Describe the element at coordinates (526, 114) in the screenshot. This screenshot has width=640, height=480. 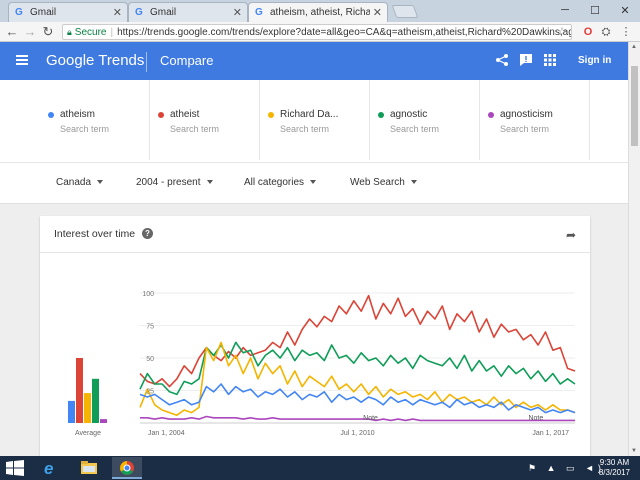
I see `search-term-name: agnosticism` at that location.